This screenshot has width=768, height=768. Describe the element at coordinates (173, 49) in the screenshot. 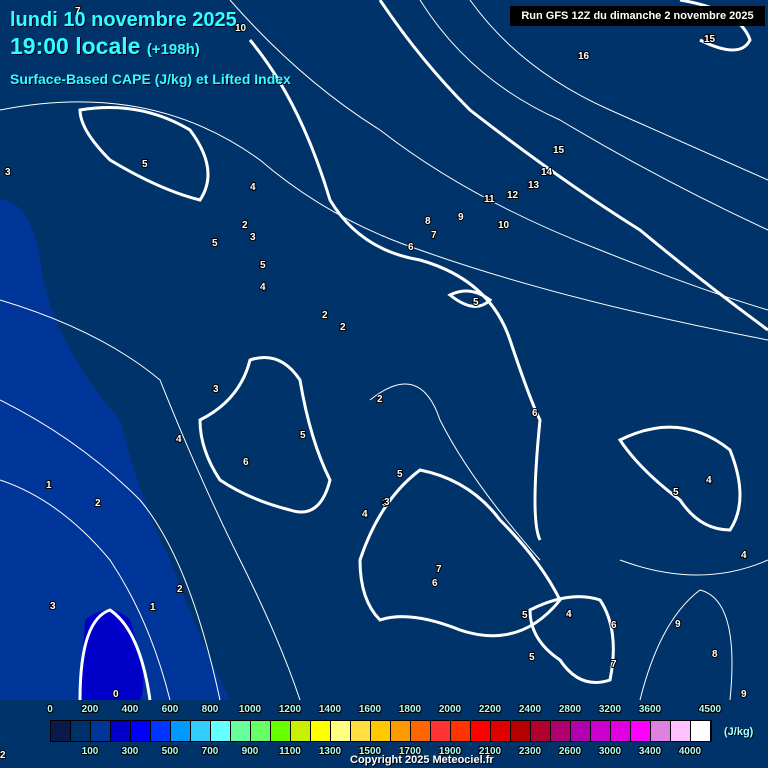

I see `lead-time: (+198h)` at that location.